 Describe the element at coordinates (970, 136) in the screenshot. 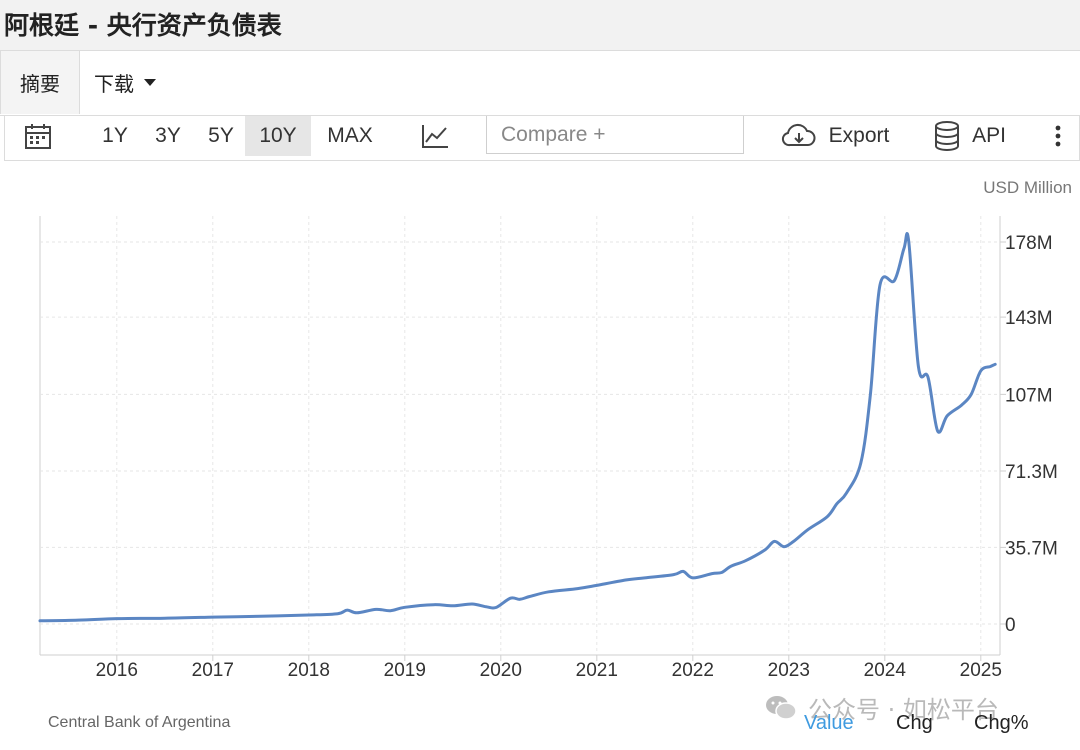

I see `api-button: API` at that location.